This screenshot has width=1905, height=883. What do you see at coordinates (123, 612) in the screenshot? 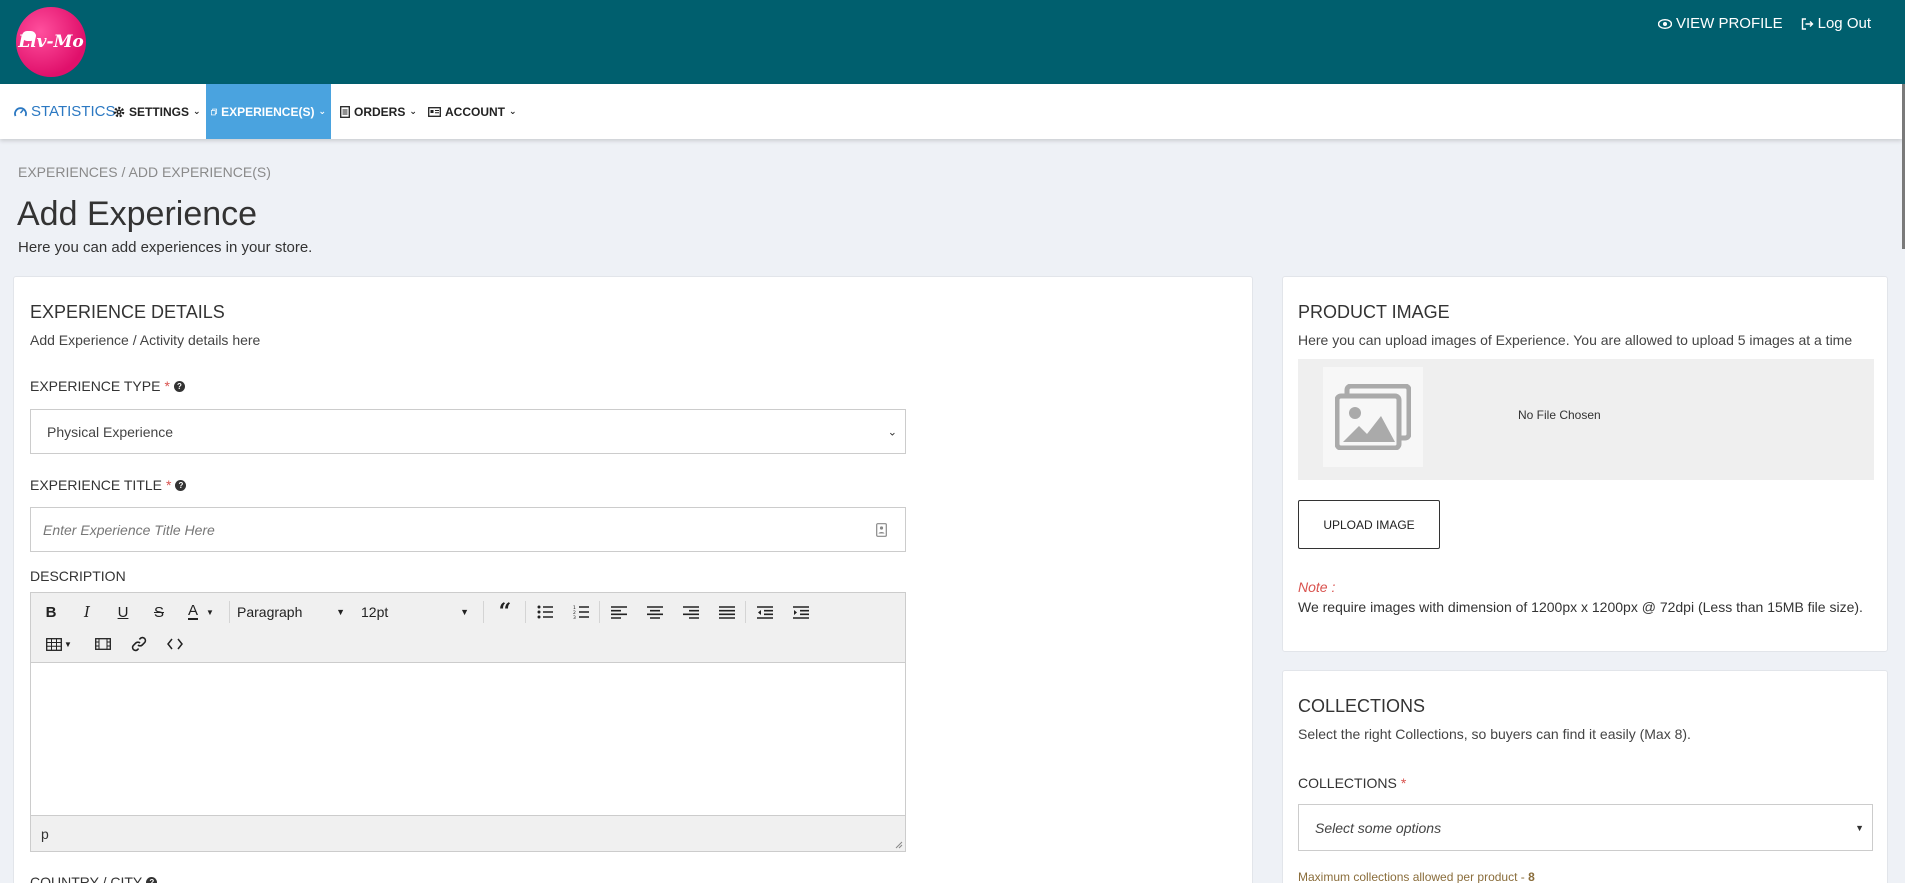
I see `underline-button: U` at bounding box center [123, 612].